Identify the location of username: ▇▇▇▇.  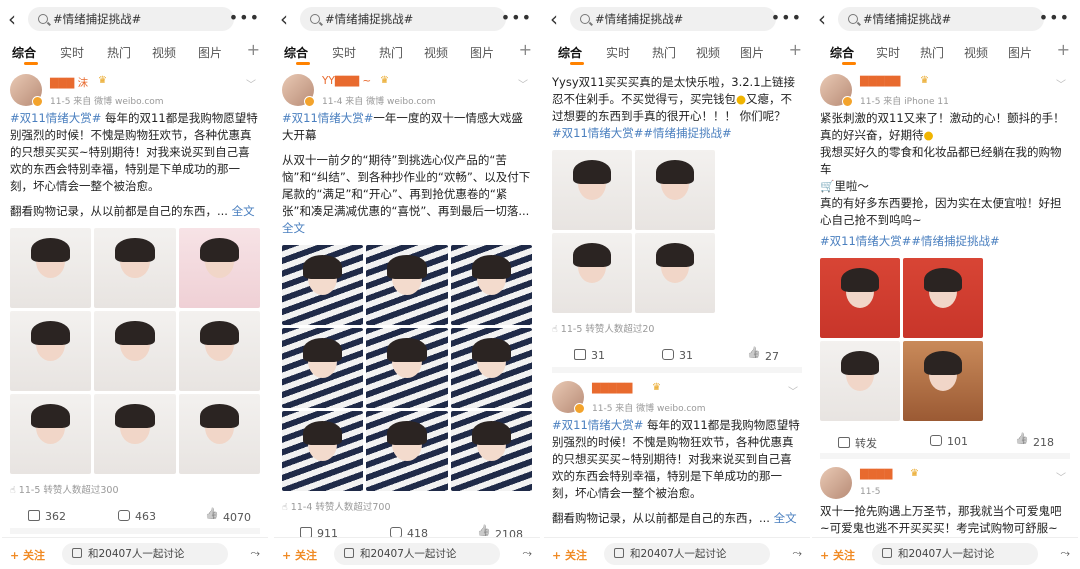
(876, 474).